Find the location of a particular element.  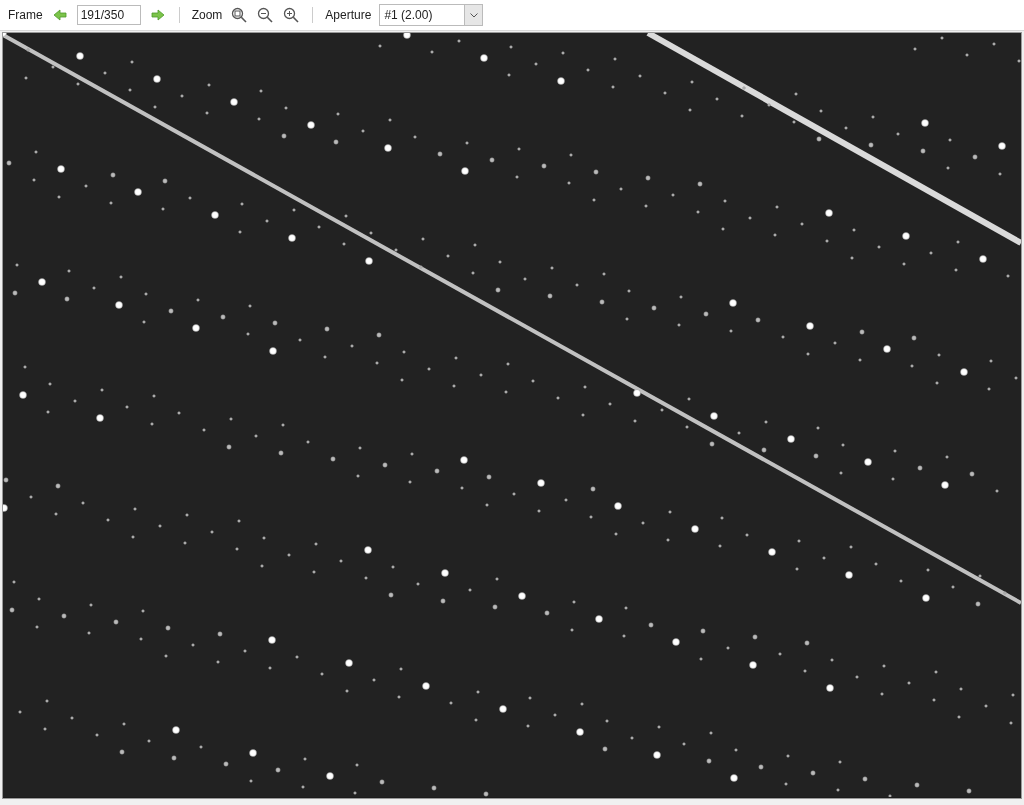

zoom-out-button is located at coordinates (265, 15).